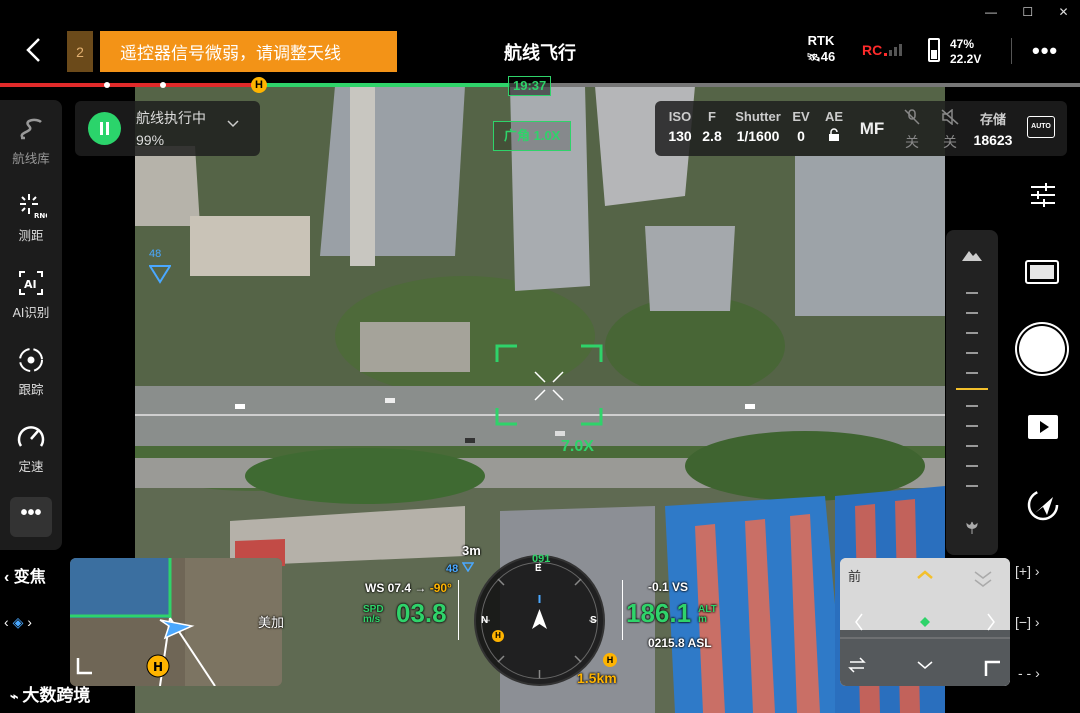 Image resolution: width=1080 pixels, height=713 pixels. What do you see at coordinates (972, 392) in the screenshot?
I see `zoom-slider` at bounding box center [972, 392].